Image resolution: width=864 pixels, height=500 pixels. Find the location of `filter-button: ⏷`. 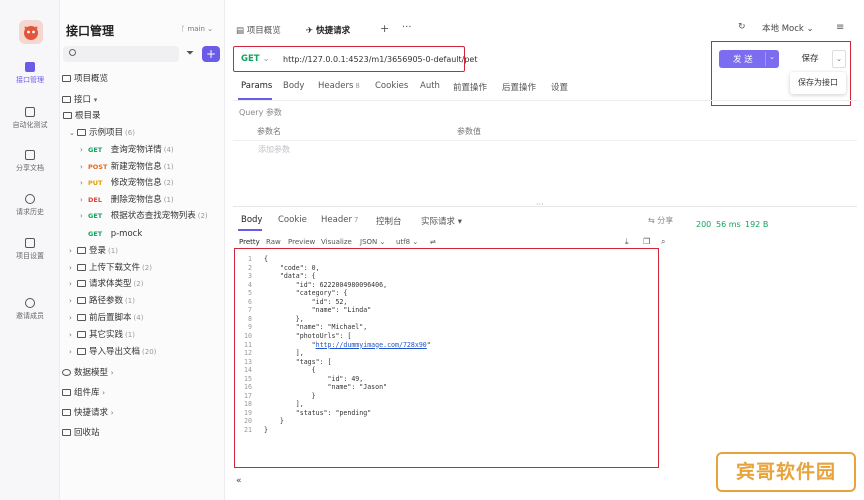

filter-button: ⏷ is located at coordinates (190, 54).